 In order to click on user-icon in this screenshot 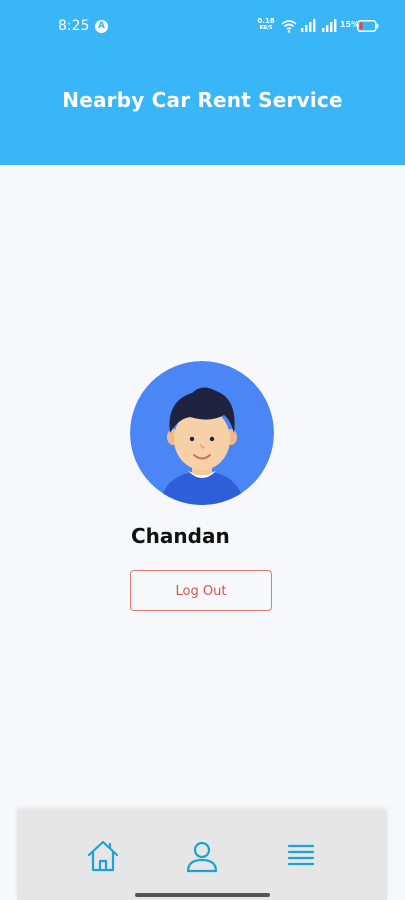, I will do `click(202, 857)`.